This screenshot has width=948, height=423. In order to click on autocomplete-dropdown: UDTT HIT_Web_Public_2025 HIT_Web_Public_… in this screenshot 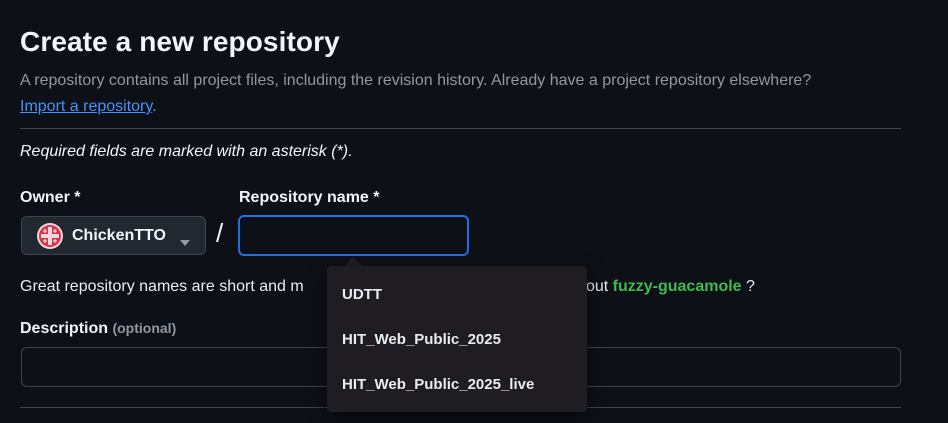, I will do `click(457, 339)`.